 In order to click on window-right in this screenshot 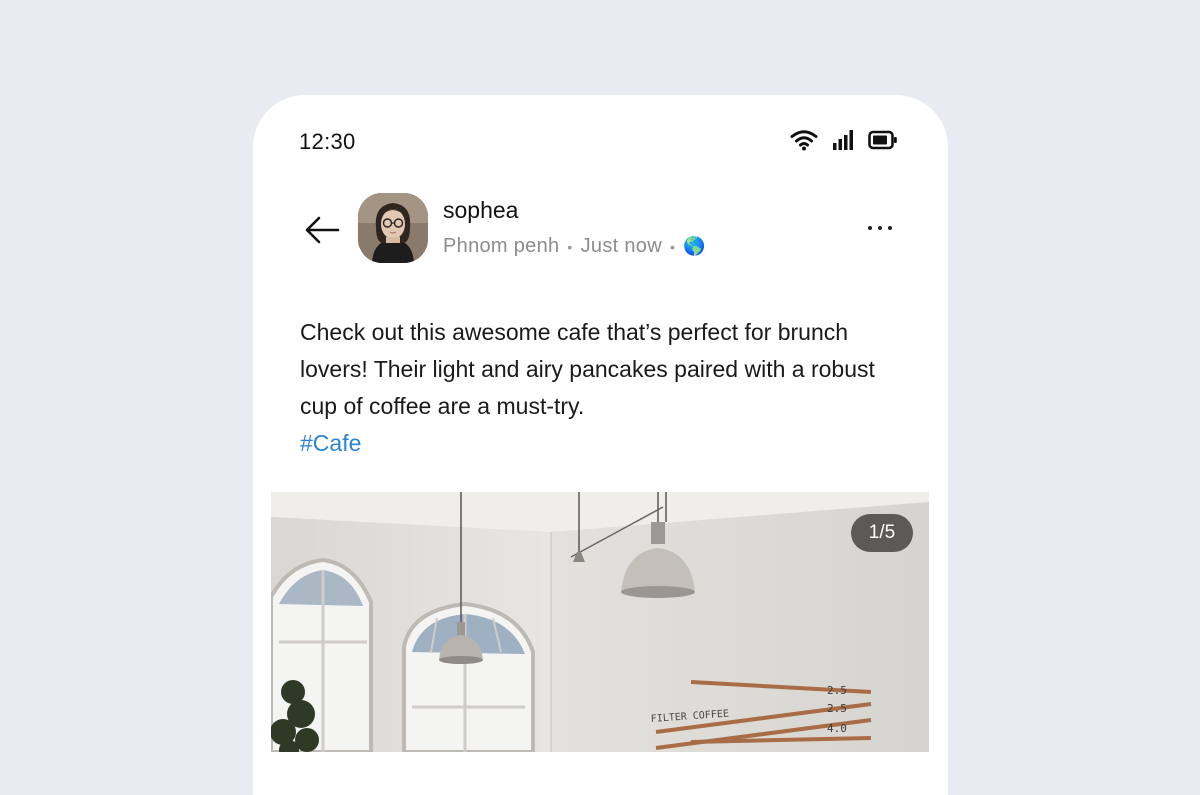, I will do `click(468, 676)`.